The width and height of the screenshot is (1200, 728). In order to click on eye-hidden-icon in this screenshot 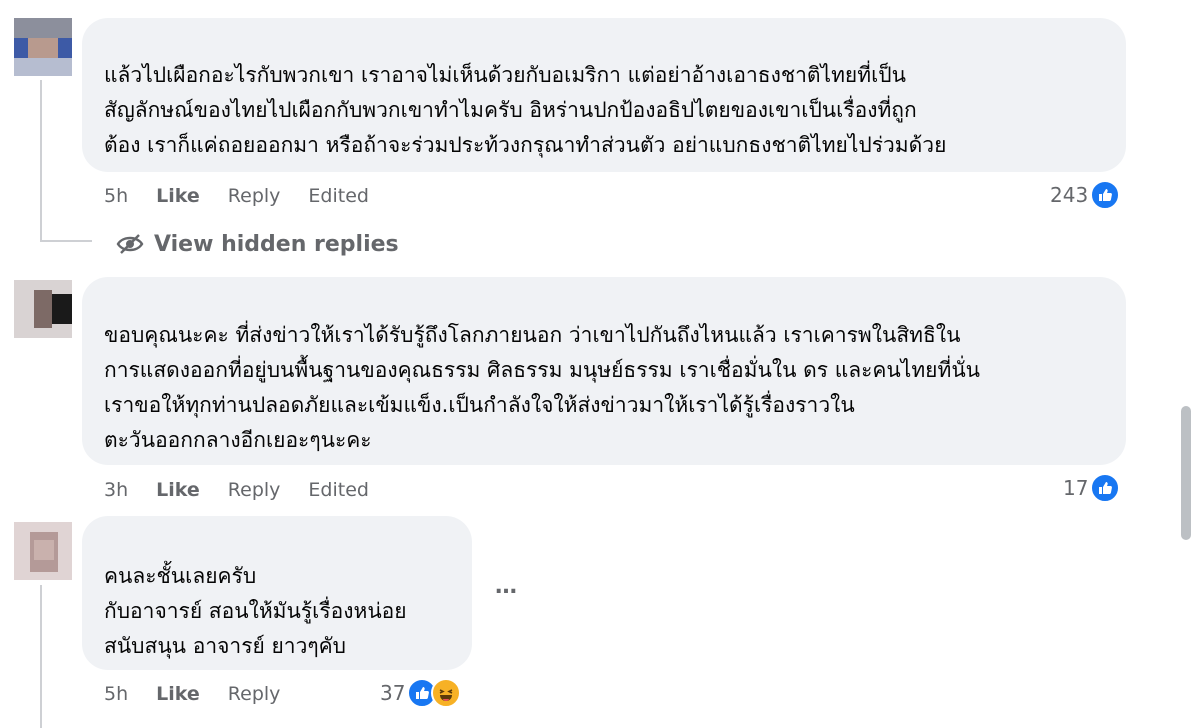, I will do `click(130, 244)`.